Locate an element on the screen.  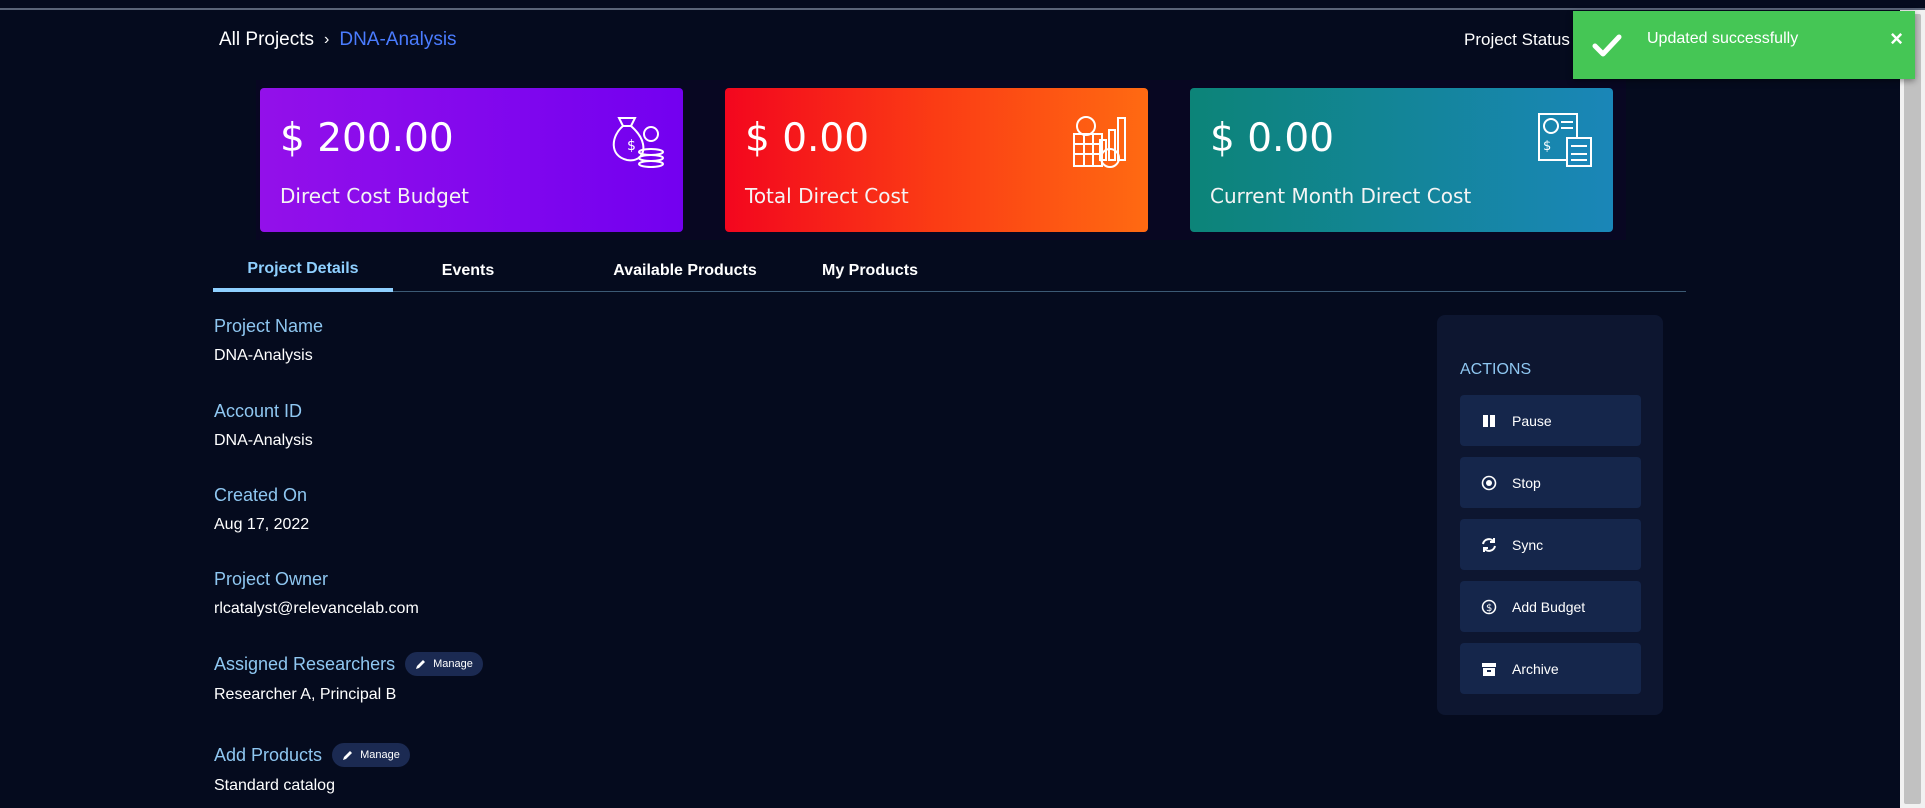
pause-button: Pause is located at coordinates (1550, 420).